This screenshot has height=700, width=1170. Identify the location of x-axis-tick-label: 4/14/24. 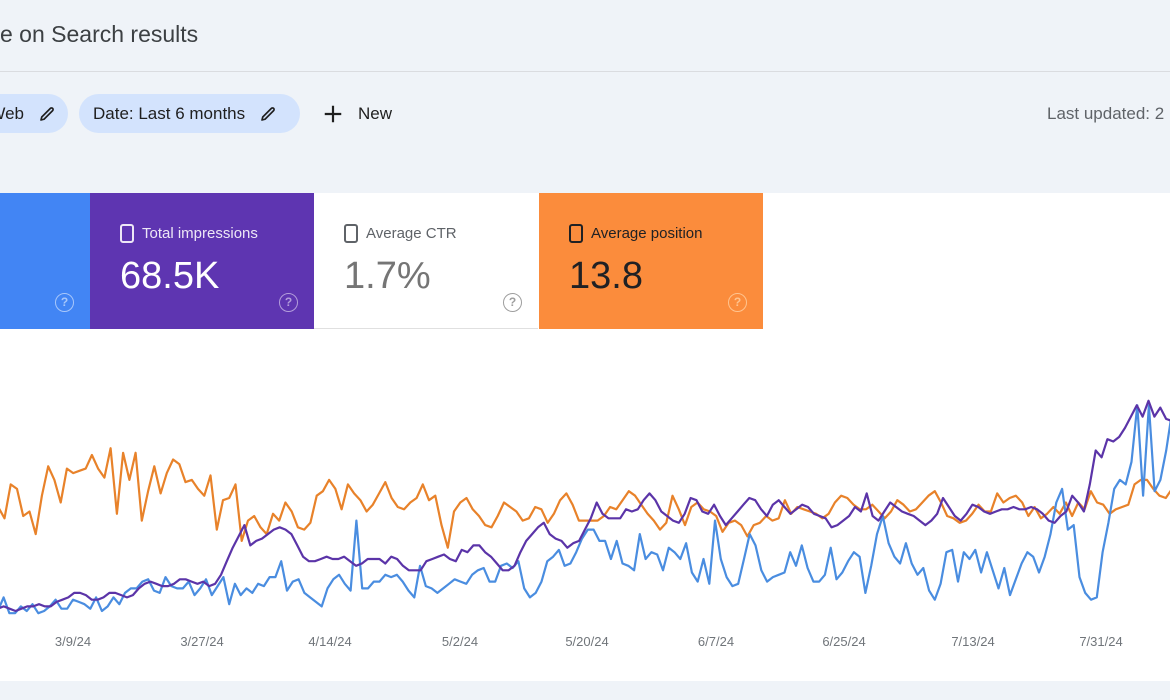
(329, 641).